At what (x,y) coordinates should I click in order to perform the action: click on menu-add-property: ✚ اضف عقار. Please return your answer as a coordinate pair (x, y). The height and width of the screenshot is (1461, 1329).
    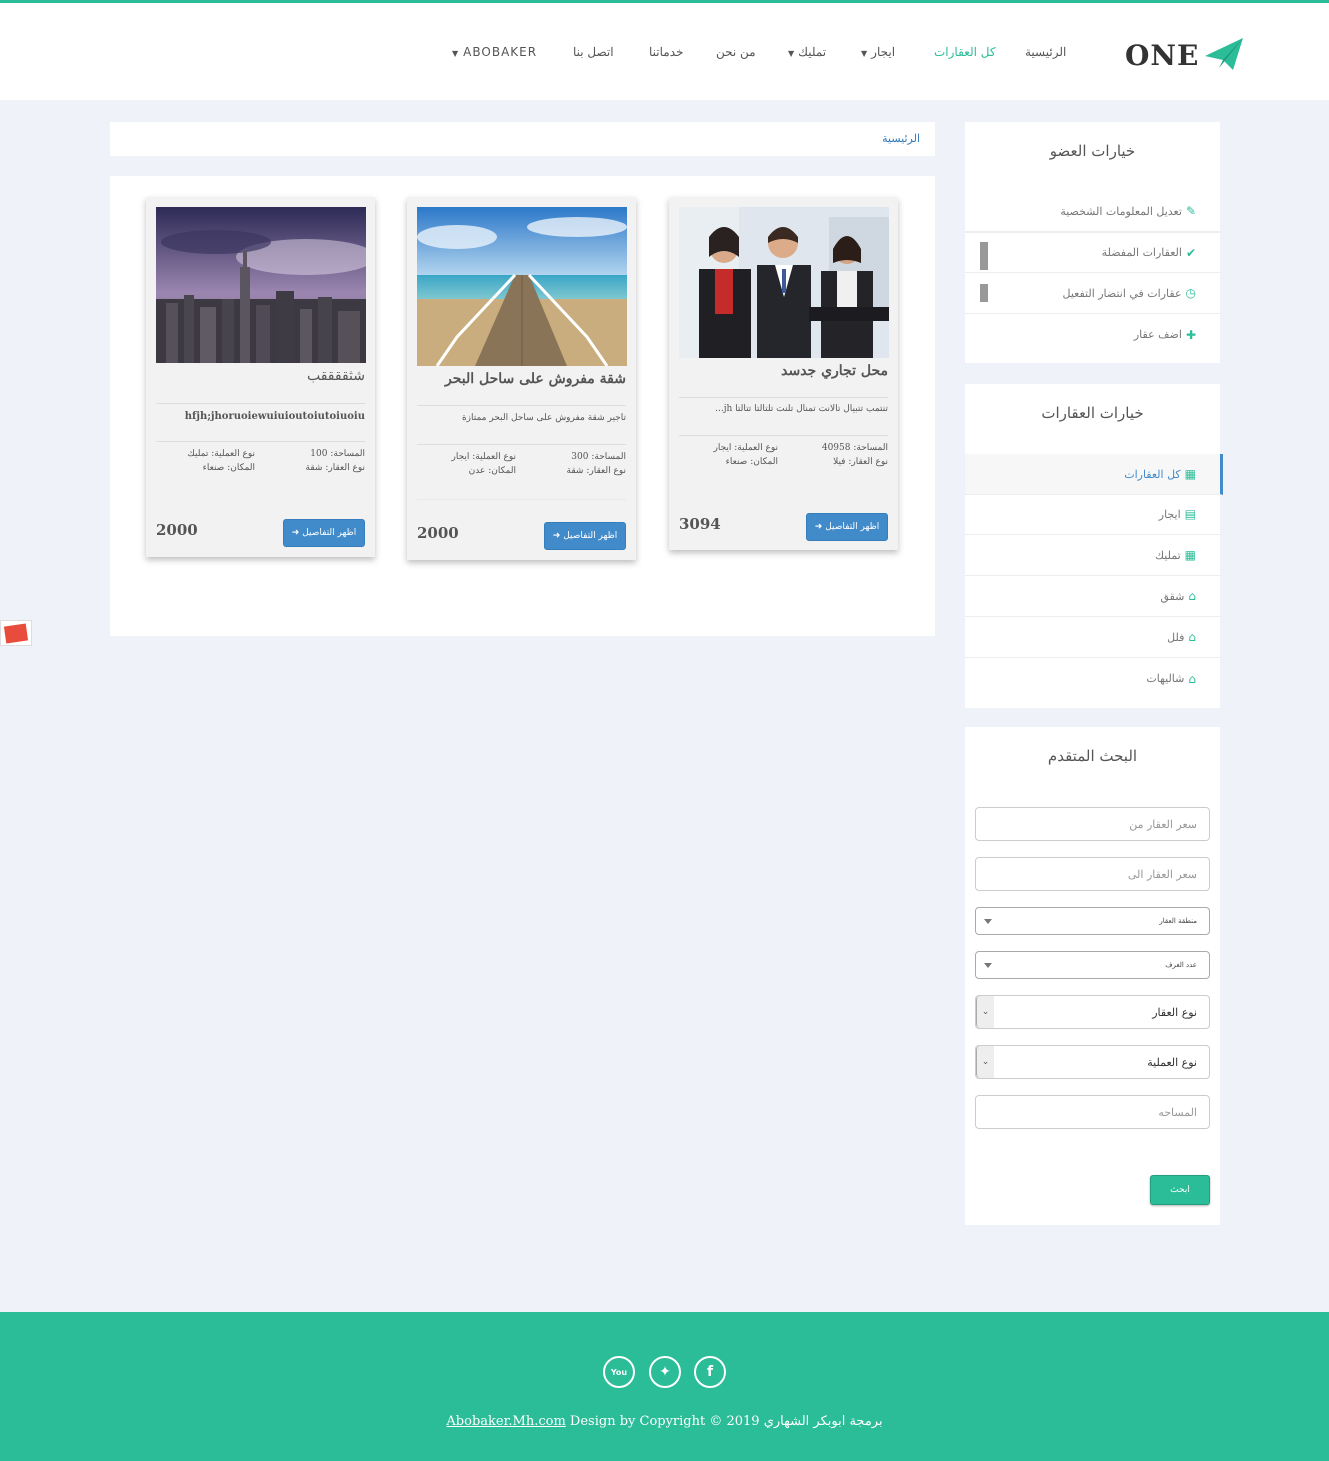
    Looking at the image, I should click on (1092, 334).